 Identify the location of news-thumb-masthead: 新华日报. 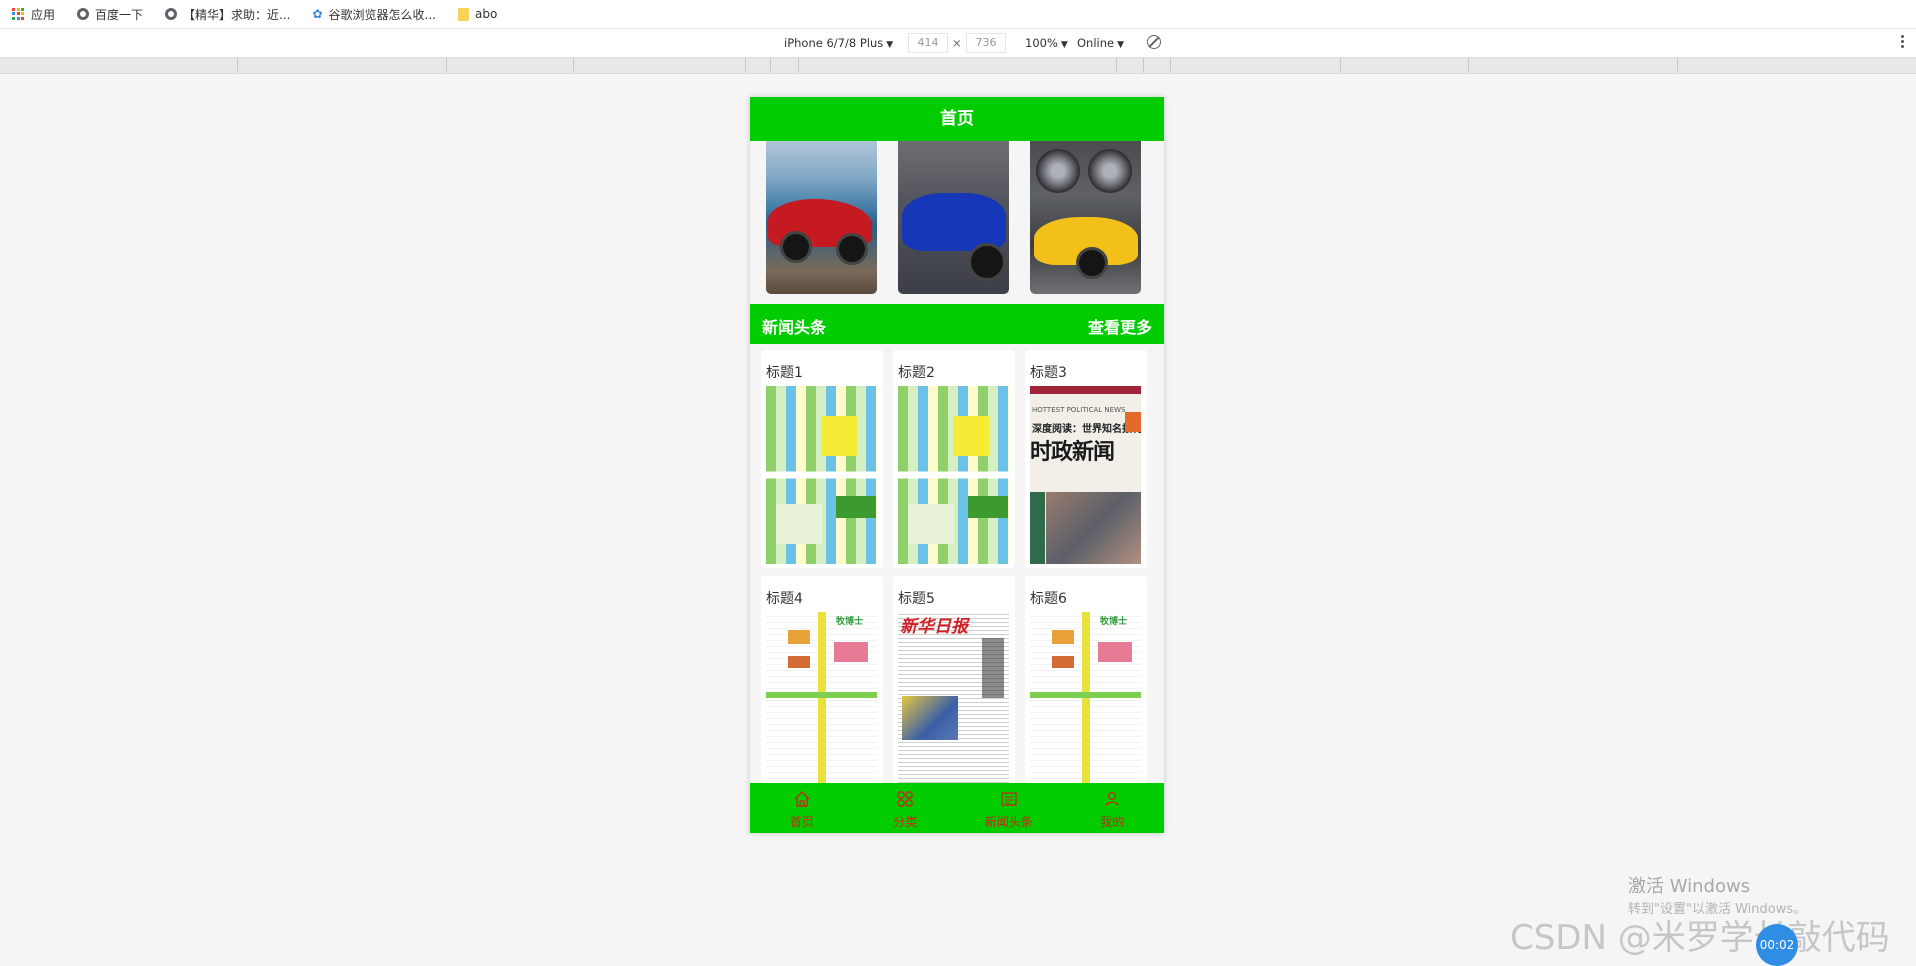
(934, 627).